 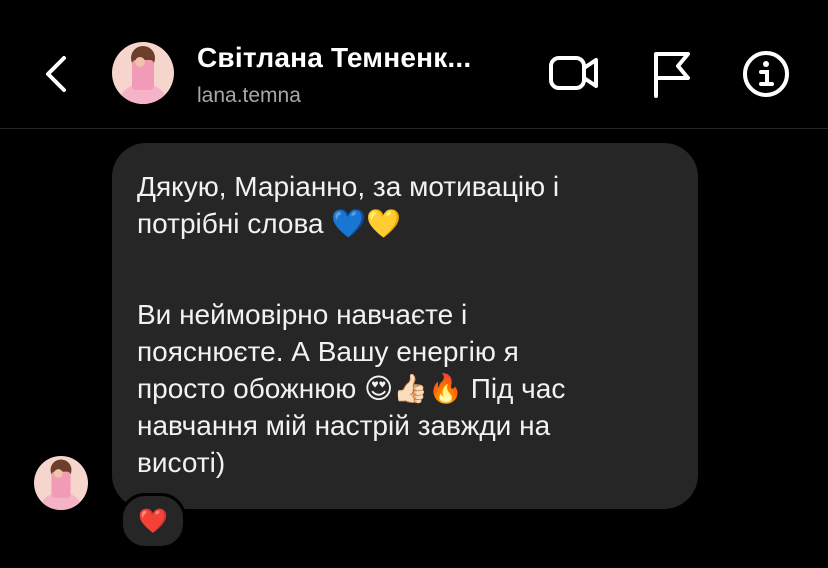 I want to click on sender-avatar, so click(x=61, y=483).